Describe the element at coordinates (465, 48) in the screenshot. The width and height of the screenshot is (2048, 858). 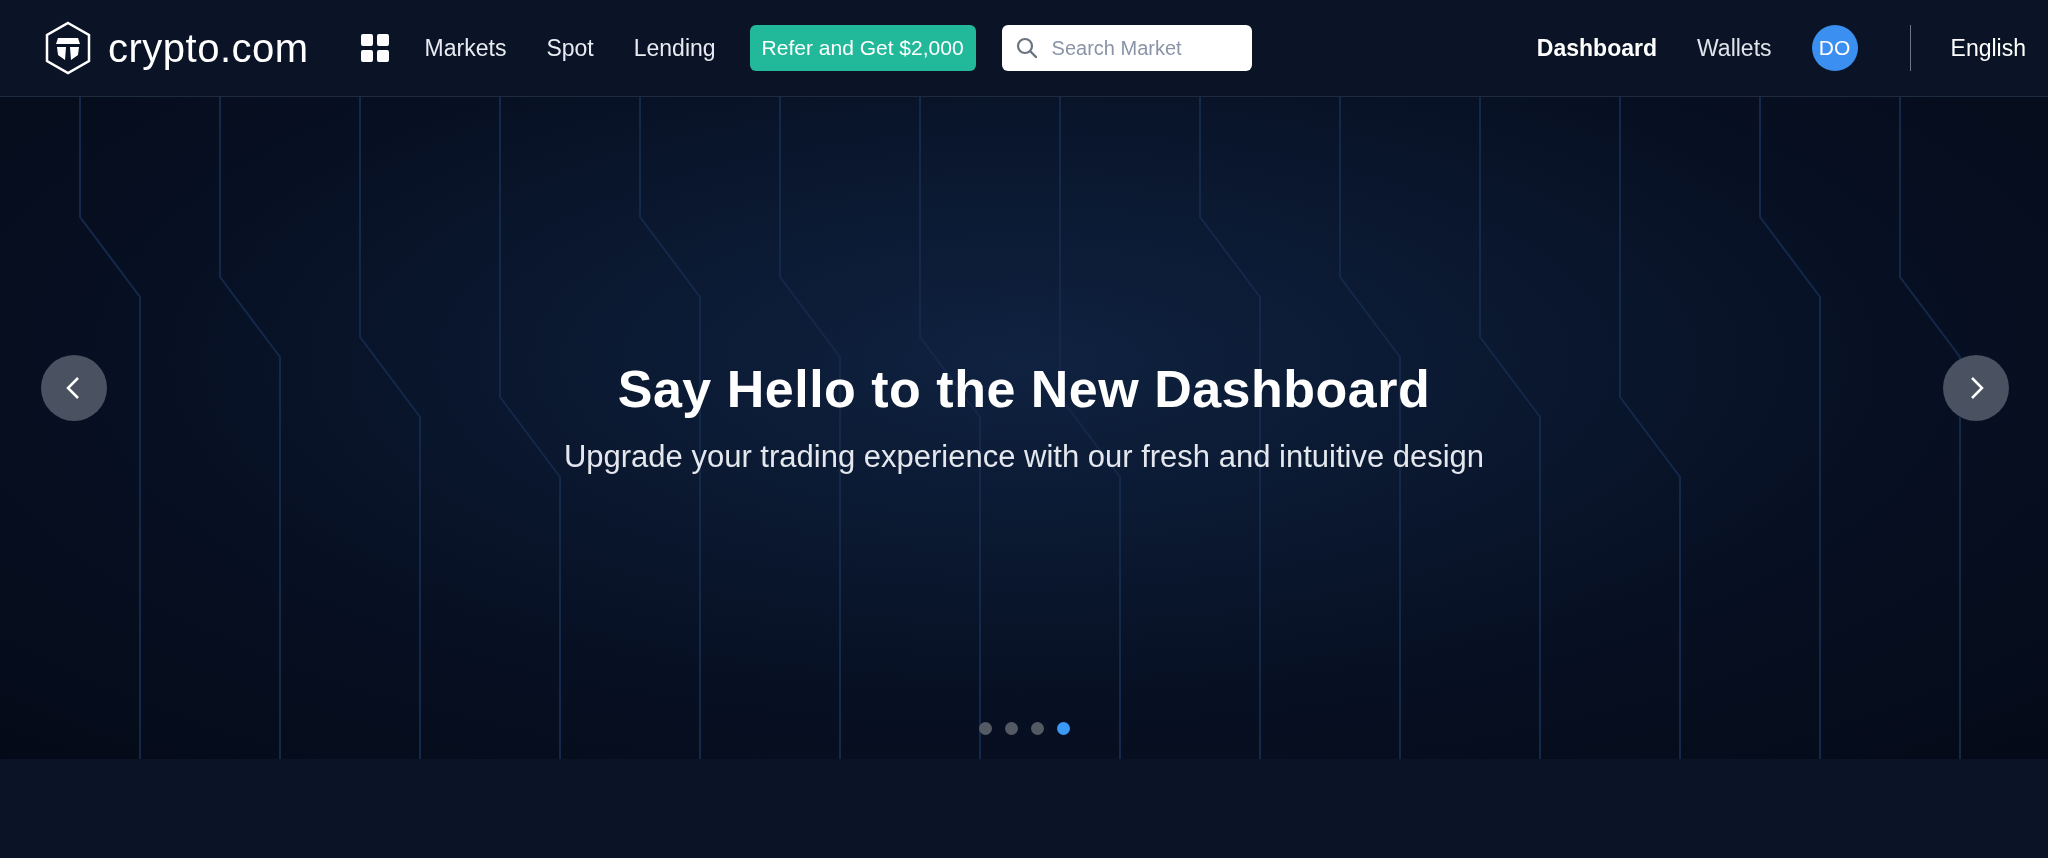
I see `nav-link: Markets` at that location.